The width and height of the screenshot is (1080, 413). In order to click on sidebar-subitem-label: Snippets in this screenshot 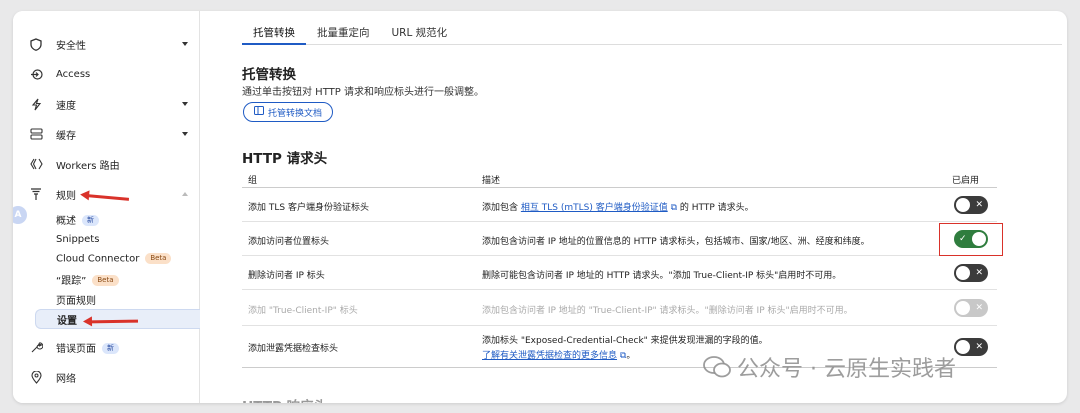, I will do `click(78, 239)`.